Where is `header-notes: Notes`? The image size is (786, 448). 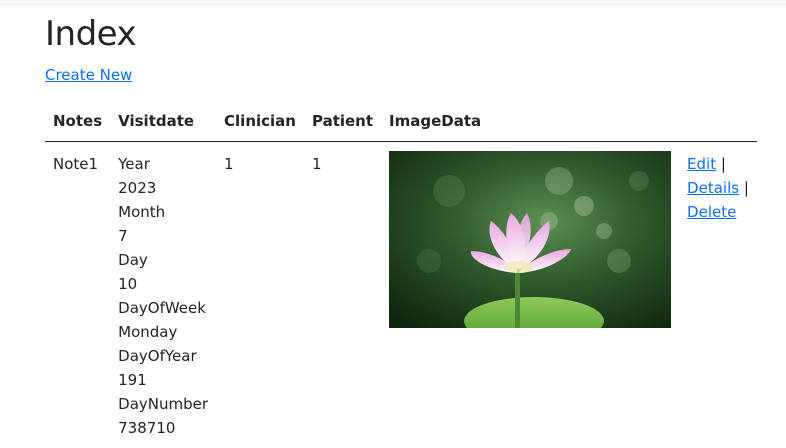
header-notes: Notes is located at coordinates (77, 125).